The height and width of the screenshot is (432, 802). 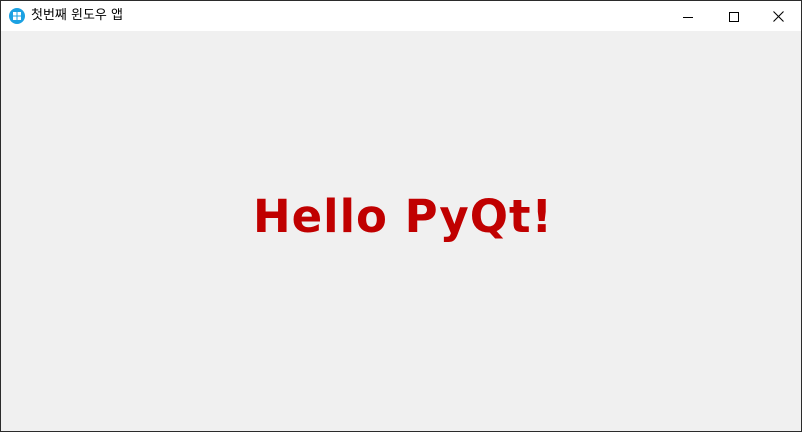 I want to click on maximize-button, so click(x=734, y=16).